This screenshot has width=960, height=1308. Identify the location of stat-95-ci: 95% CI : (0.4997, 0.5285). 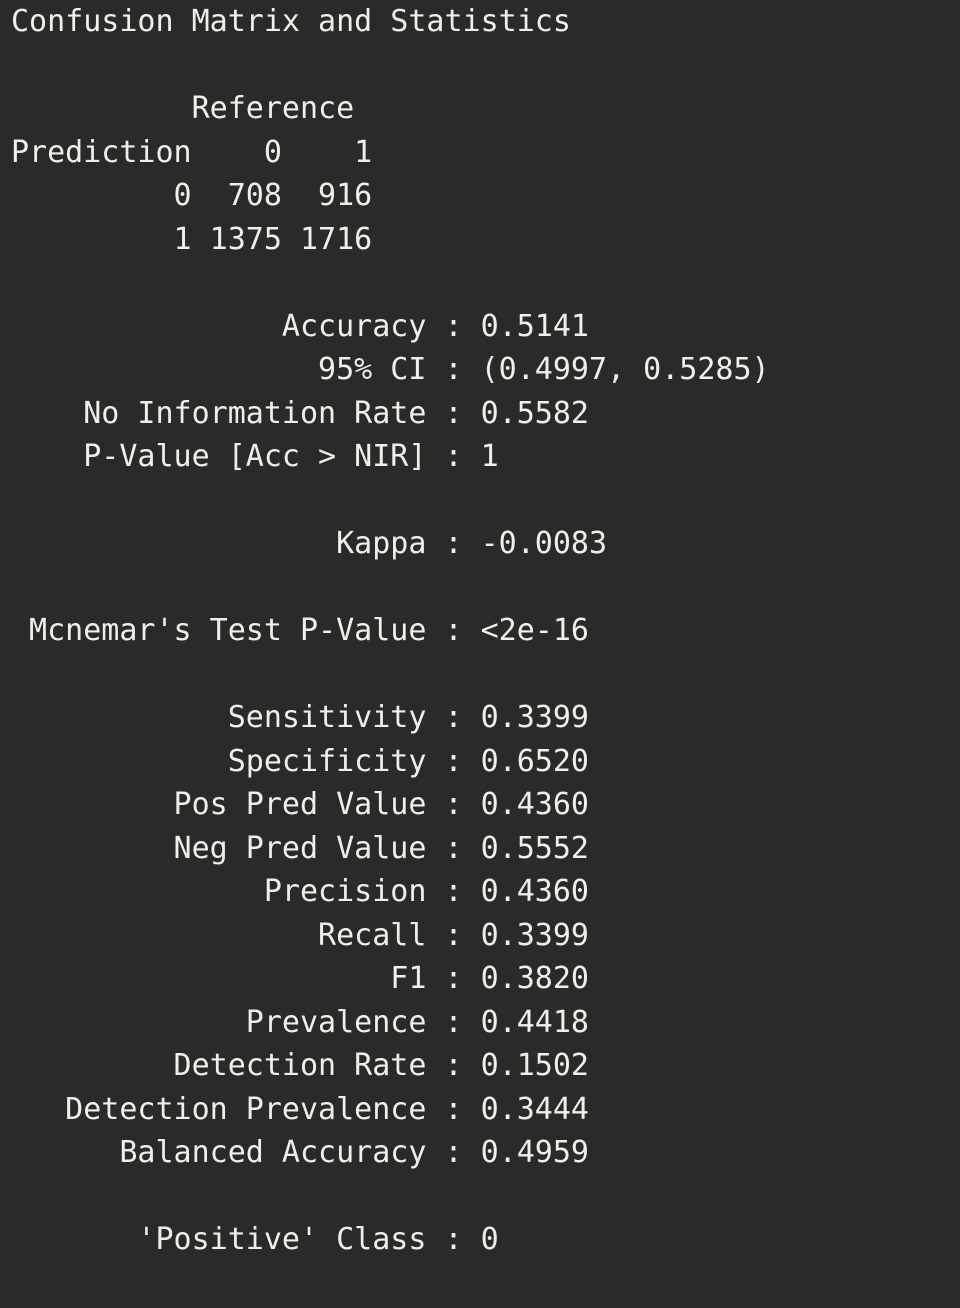
(390, 369).